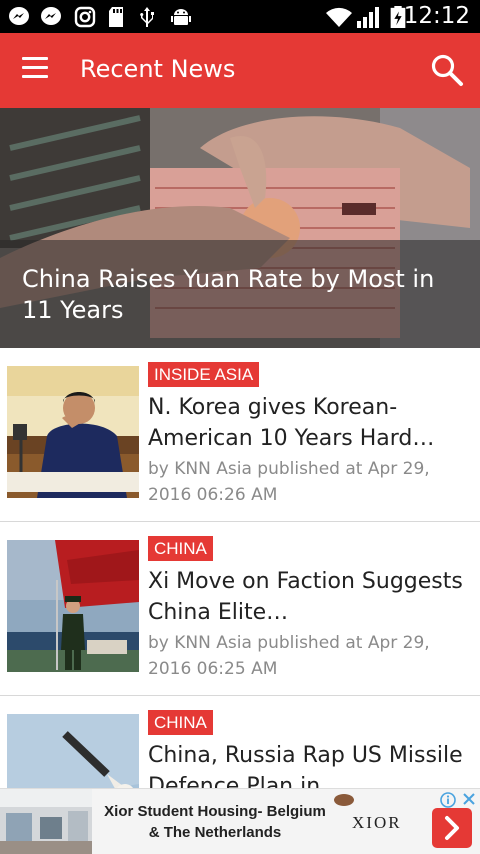  I want to click on ad-info-icon, so click(448, 800).